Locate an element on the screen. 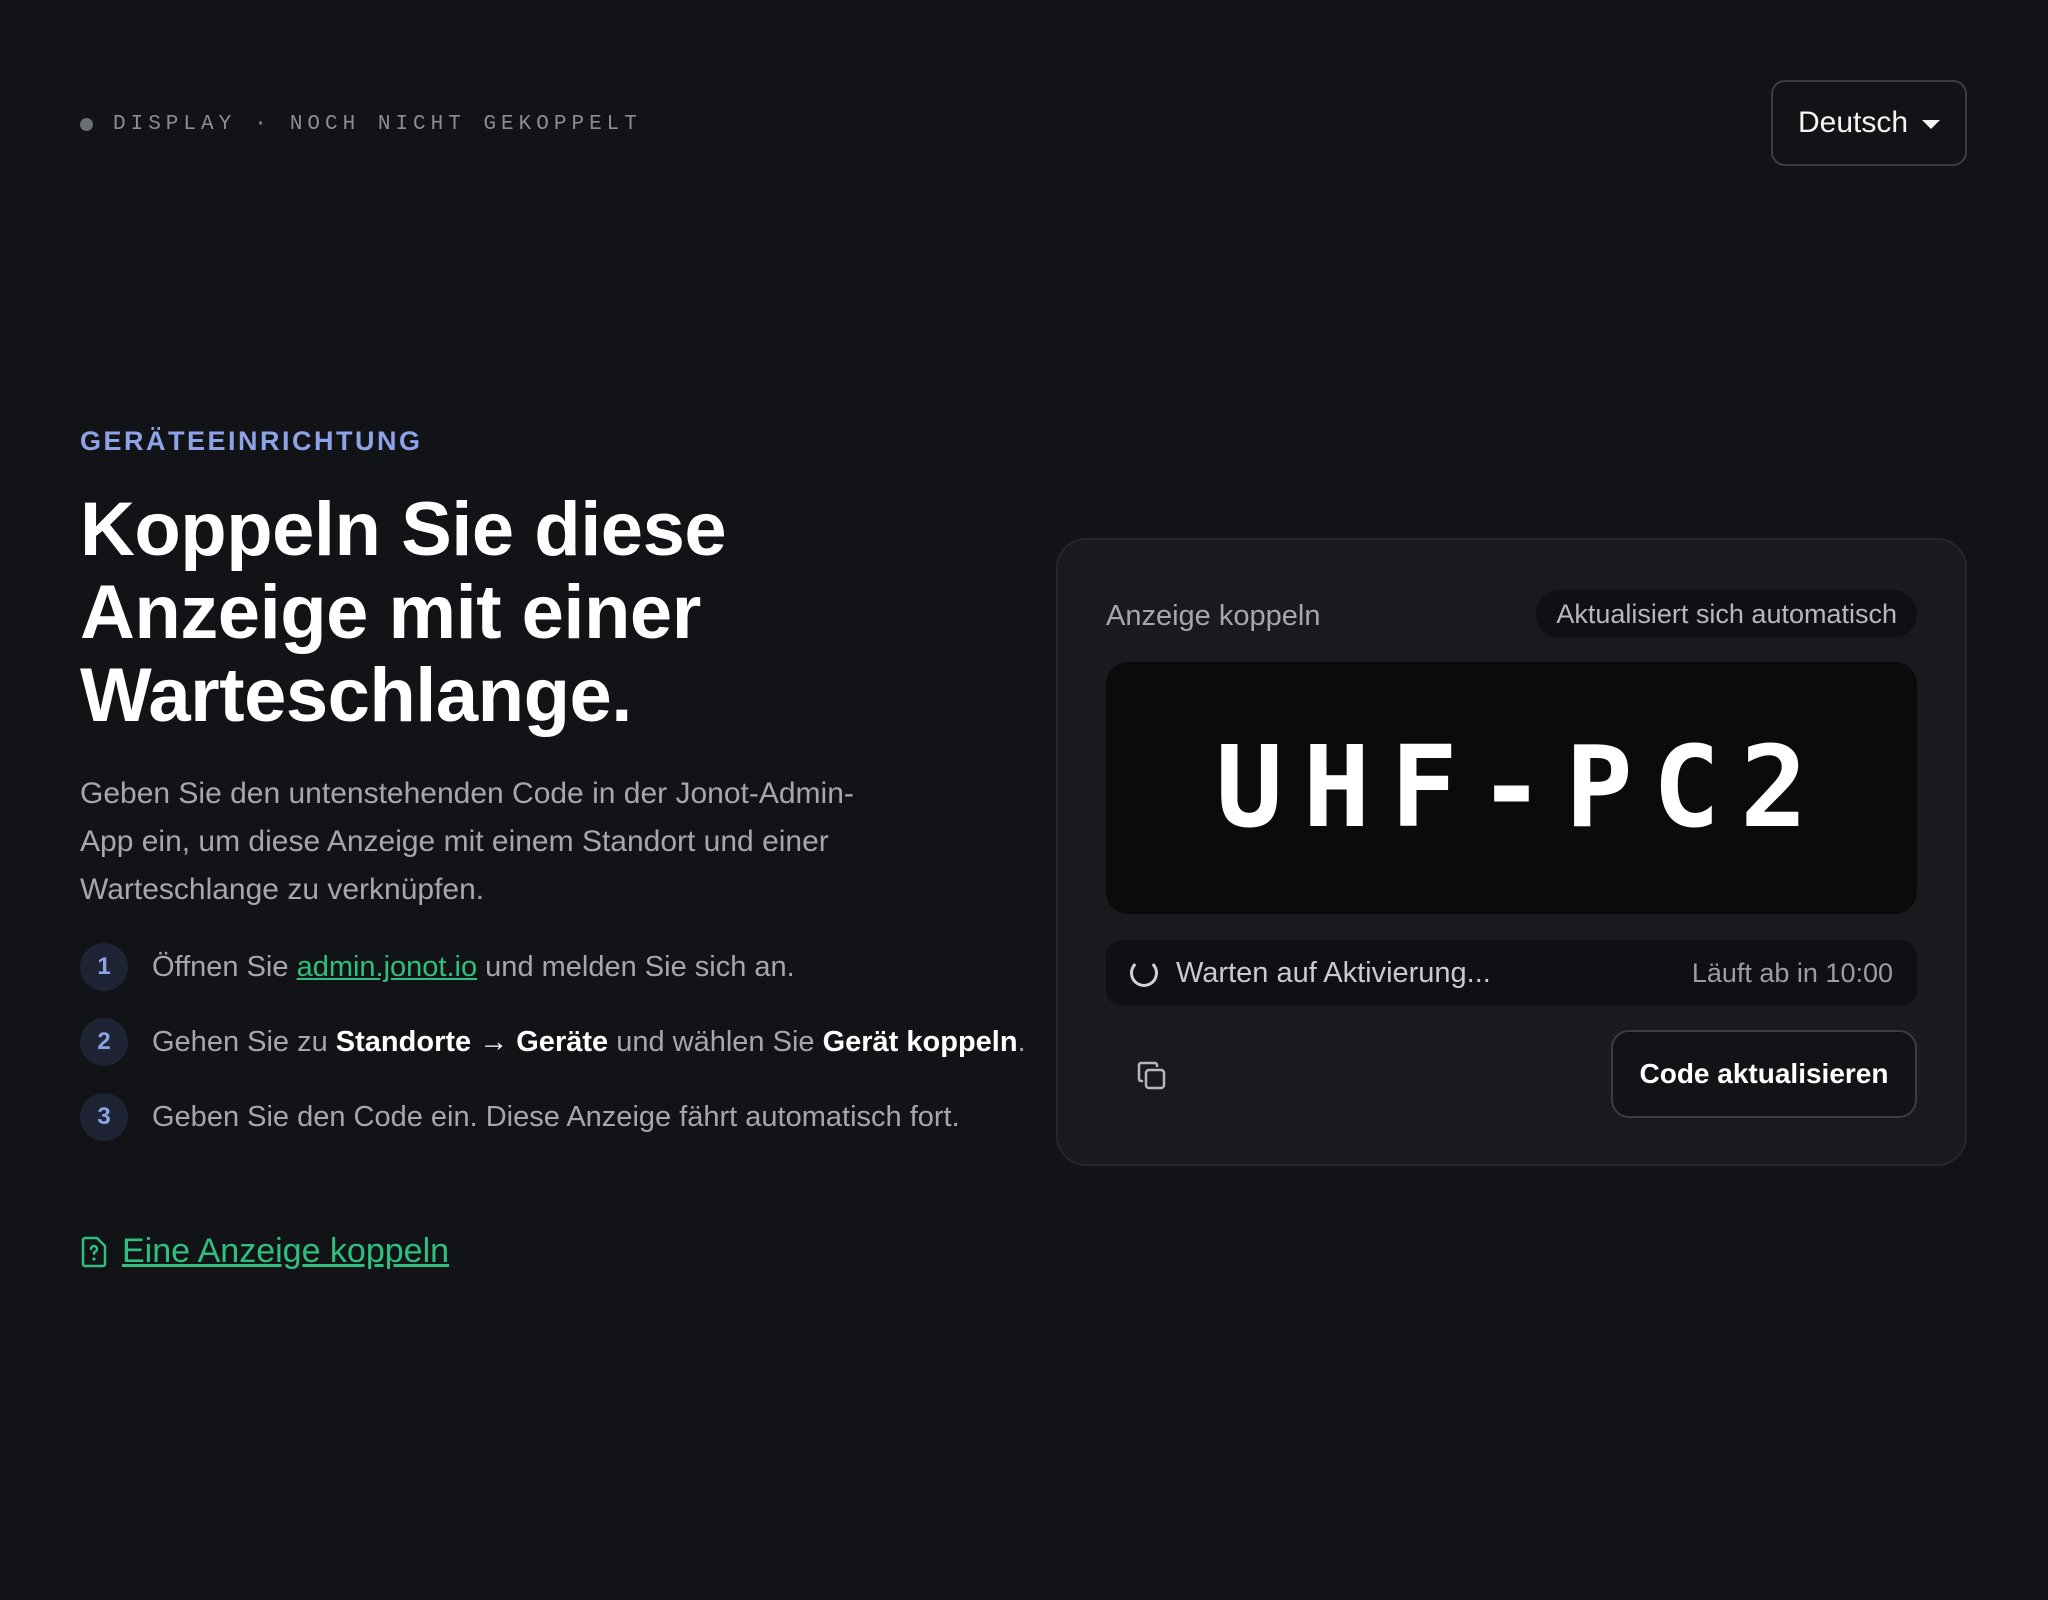  help-link-label: Eine Anzeige koppeln is located at coordinates (286, 1251).